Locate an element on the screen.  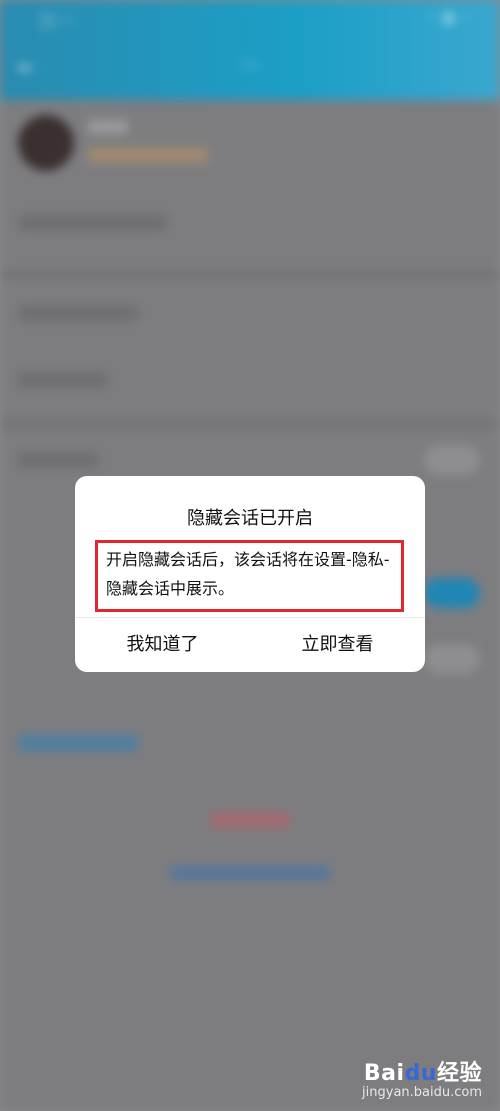
dialog-message: 开启隐藏会话后，该会话将在设置-隐私-隐藏会话中展示。 is located at coordinates (249, 576).